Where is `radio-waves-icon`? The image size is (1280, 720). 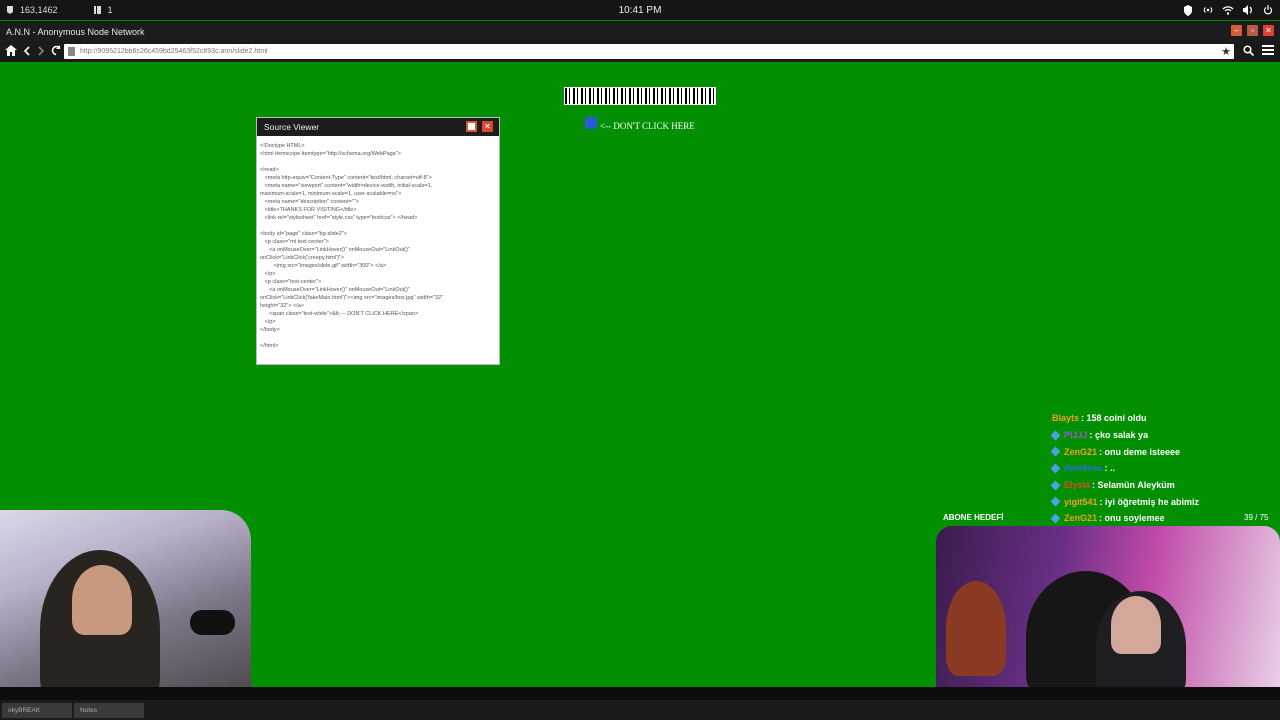
radio-waves-icon is located at coordinates (1208, 10).